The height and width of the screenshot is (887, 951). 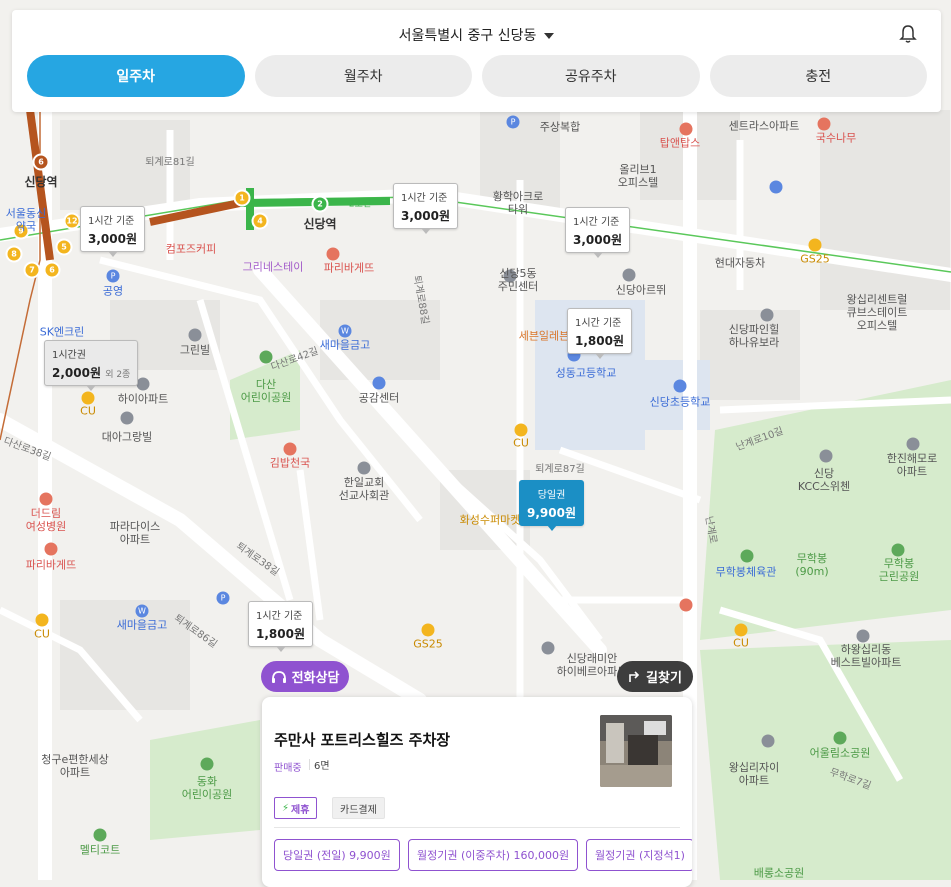 I want to click on poi-label: 세븐일레븐, so click(x=544, y=336).